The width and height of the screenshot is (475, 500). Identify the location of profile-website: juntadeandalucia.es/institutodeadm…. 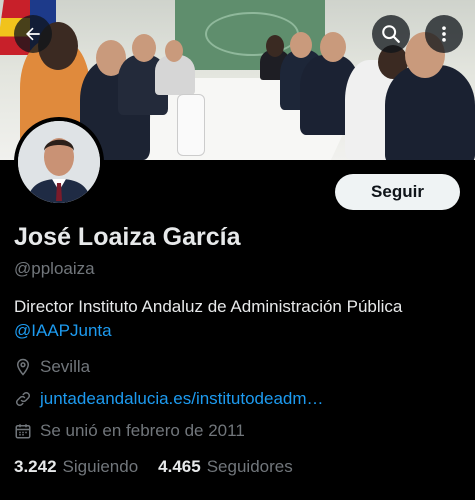
(169, 399).